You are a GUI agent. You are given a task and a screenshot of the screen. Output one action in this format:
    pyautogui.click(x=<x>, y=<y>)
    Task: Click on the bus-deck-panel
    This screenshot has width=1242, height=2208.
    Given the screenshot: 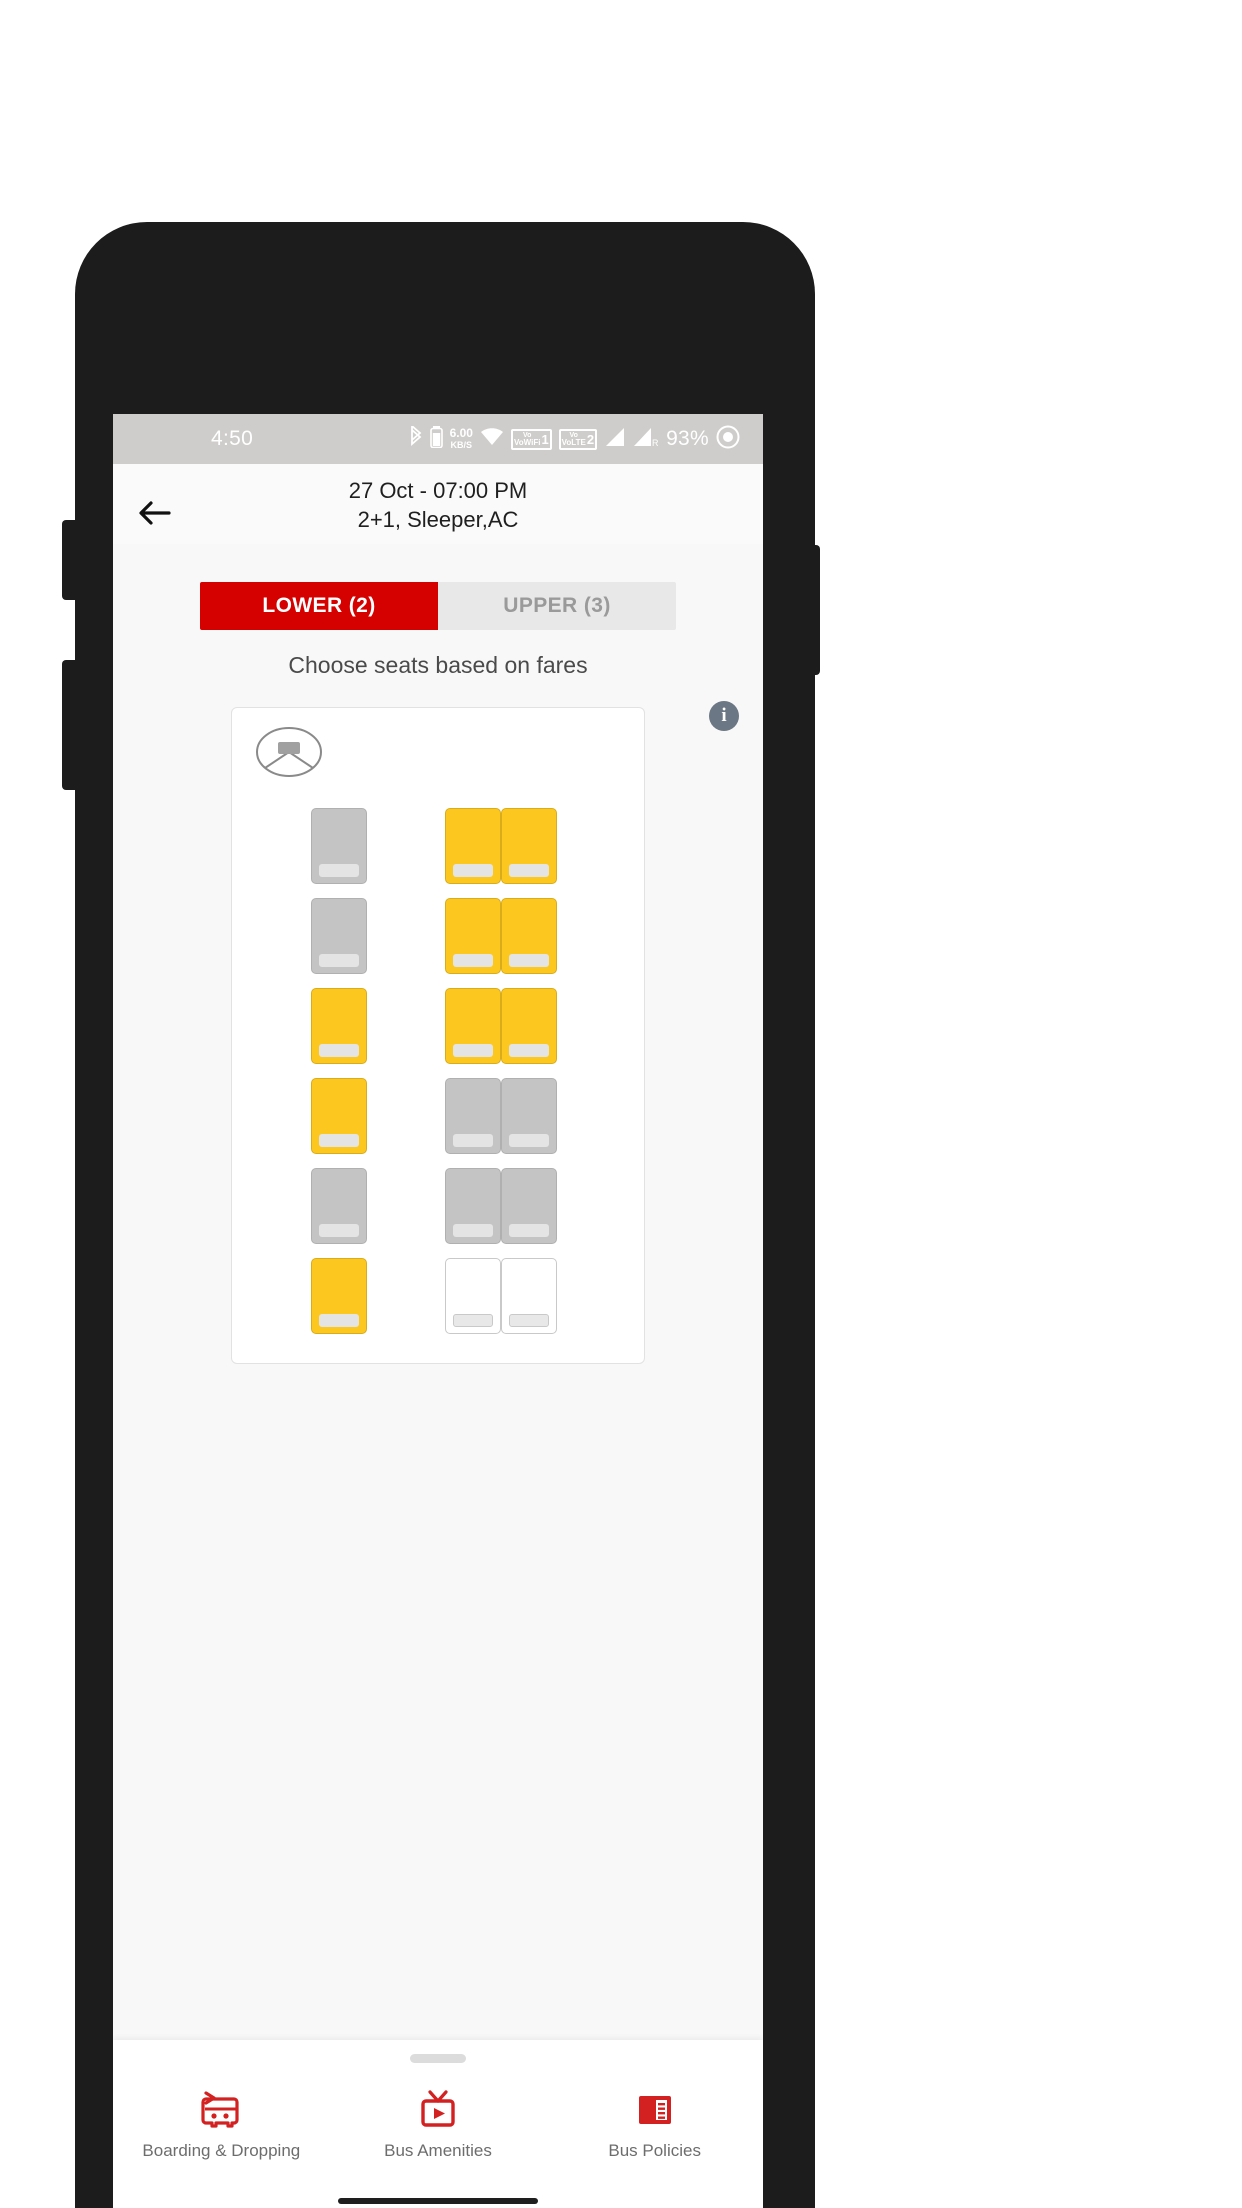 What is the action you would take?
    pyautogui.click(x=438, y=1035)
    